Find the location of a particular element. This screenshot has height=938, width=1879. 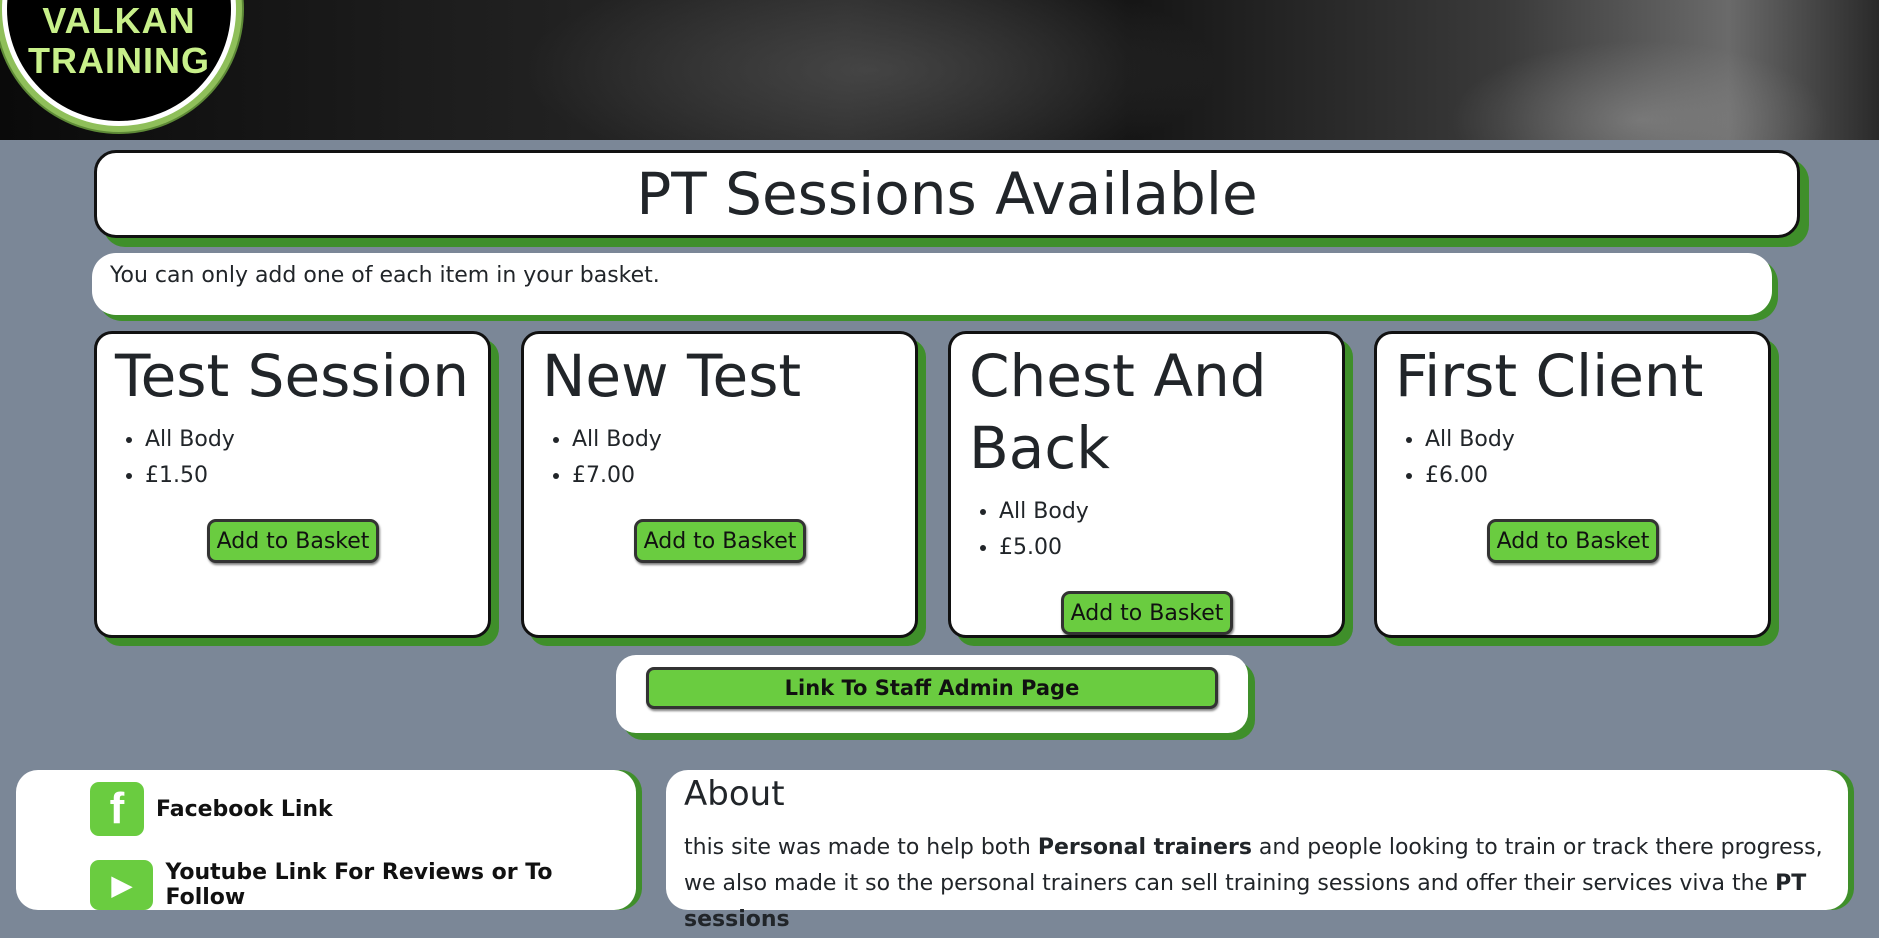

page-title-panel: PT Sessions Available is located at coordinates (947, 194).